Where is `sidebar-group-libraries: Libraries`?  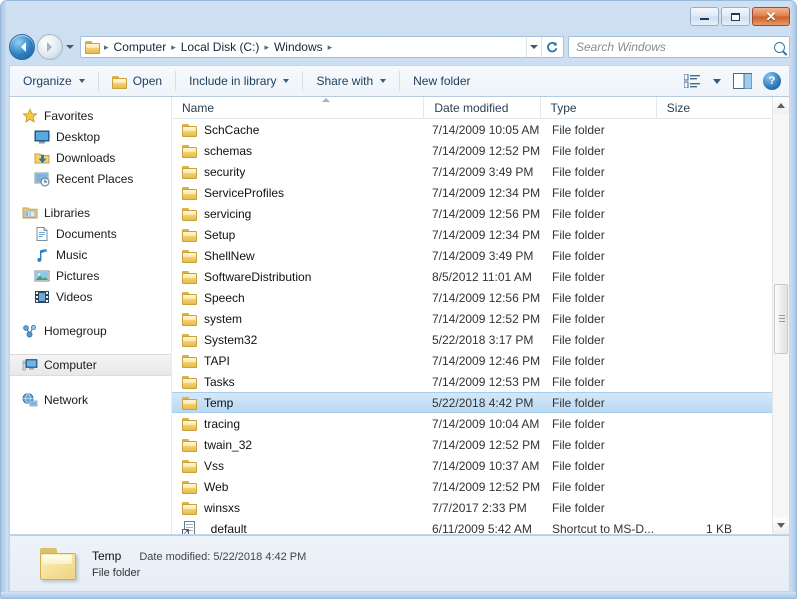
sidebar-group-libraries: Libraries is located at coordinates (90, 212).